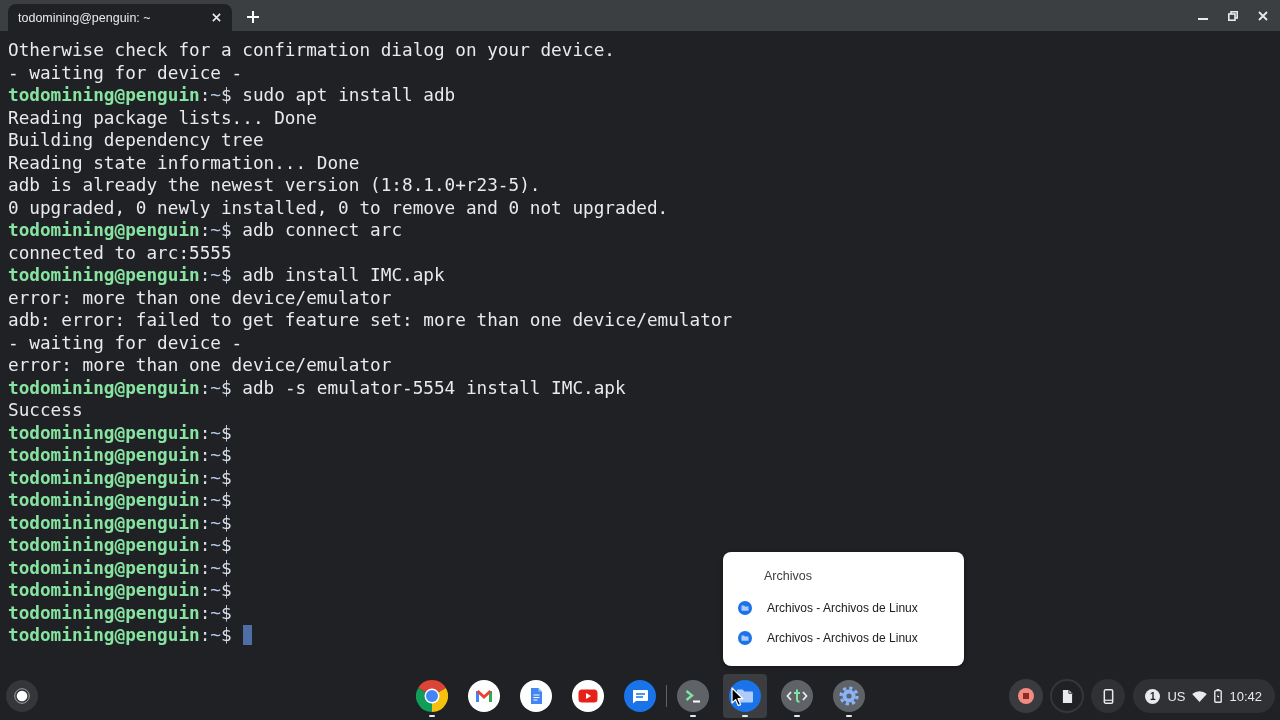 The image size is (1280, 720). I want to click on phone-hub-button, so click(1108, 696).